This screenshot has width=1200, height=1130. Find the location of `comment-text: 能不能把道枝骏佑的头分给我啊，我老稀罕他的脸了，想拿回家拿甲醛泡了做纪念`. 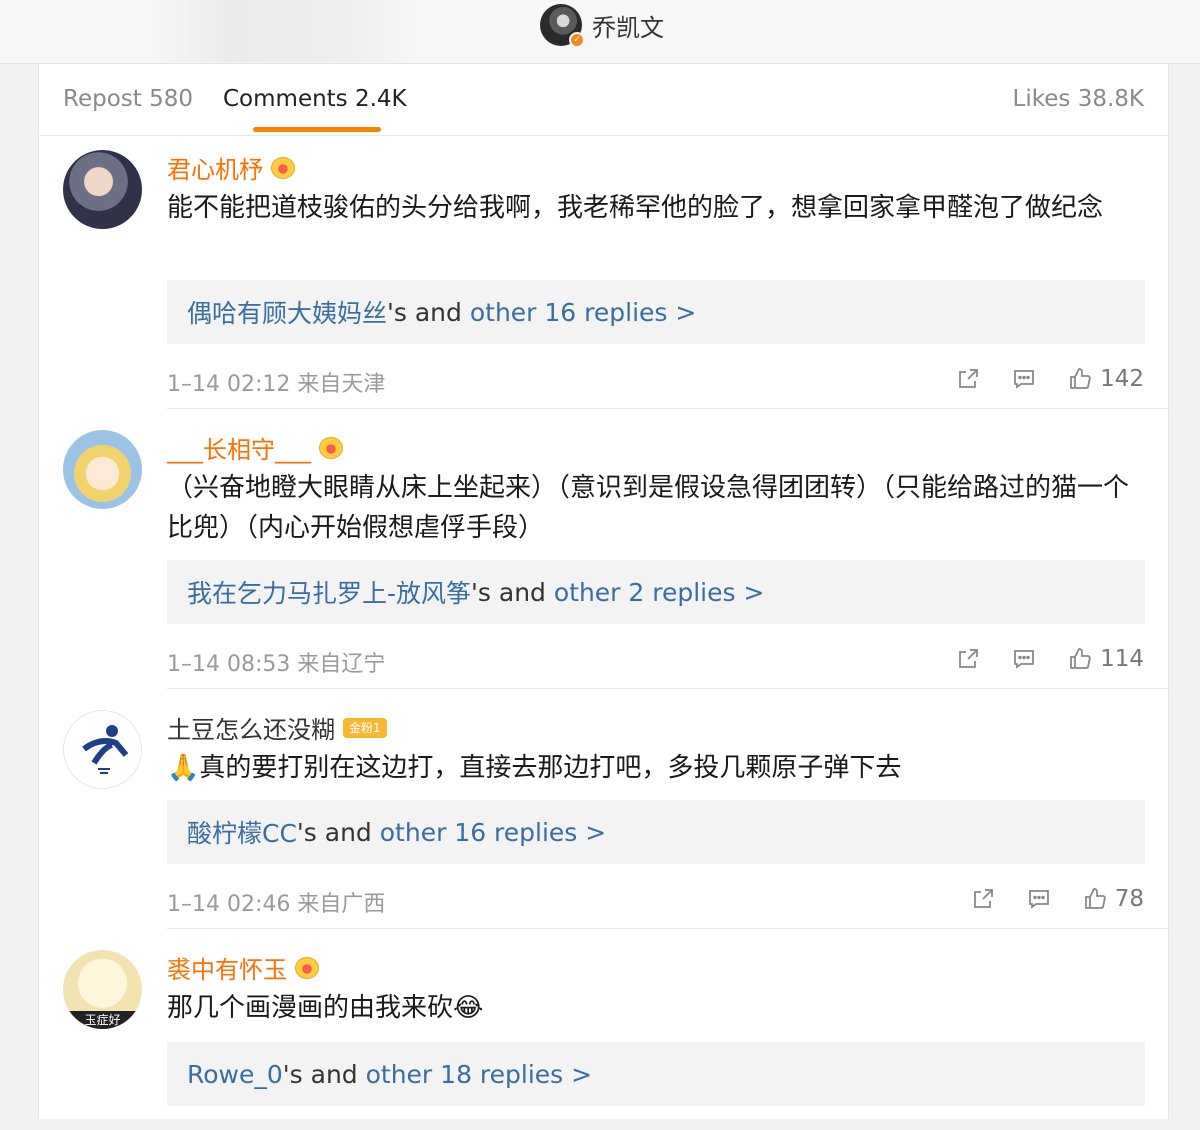

comment-text: 能不能把道枝骏佑的头分给我啊，我老稀罕他的脸了，想拿回家拿甲醛泡了做纪念 is located at coordinates (635, 208).